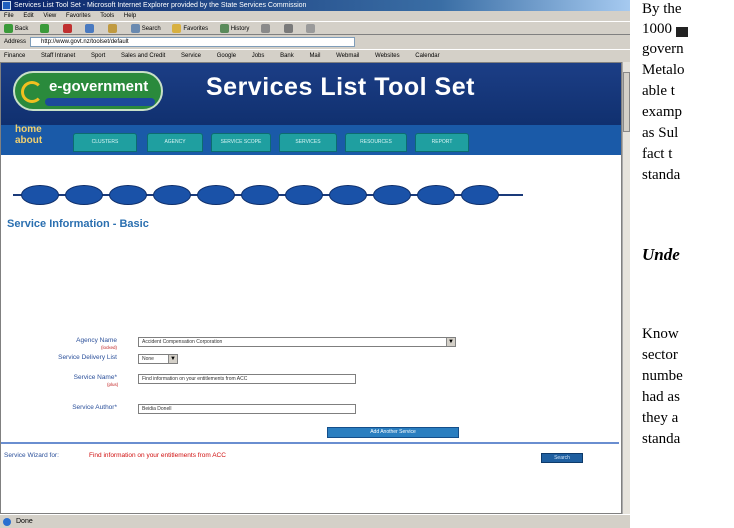  I want to click on link-calendar: Calendar, so click(427, 56).